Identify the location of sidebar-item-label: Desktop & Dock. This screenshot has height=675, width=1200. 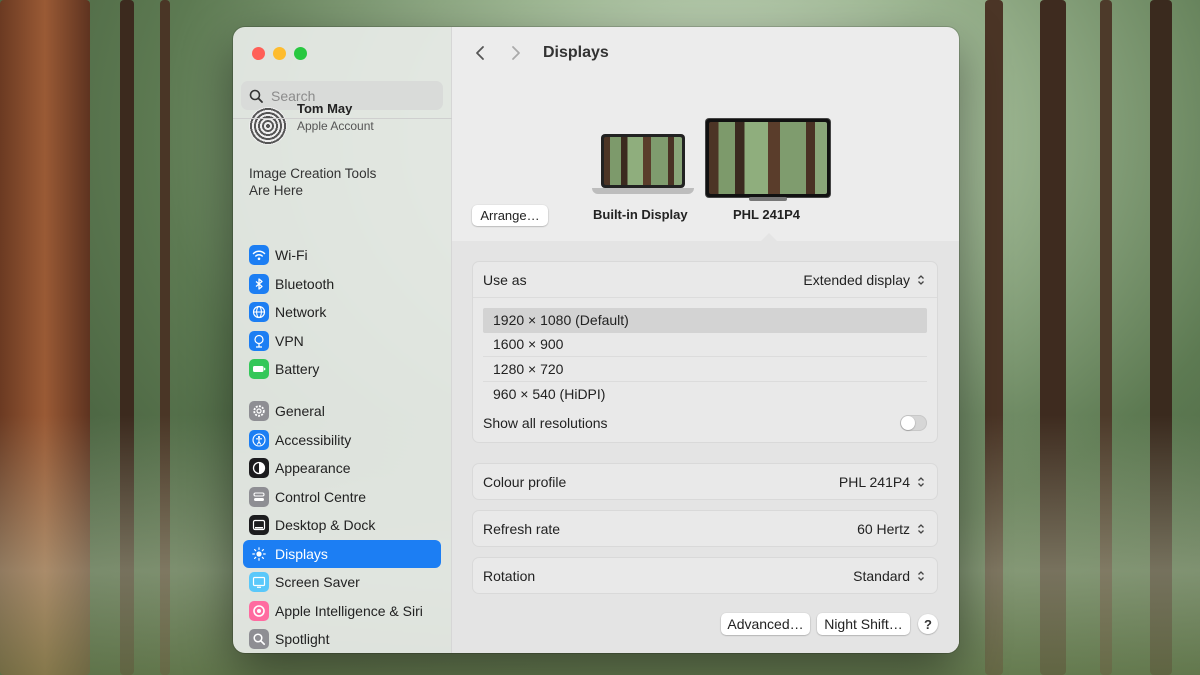
(325, 525).